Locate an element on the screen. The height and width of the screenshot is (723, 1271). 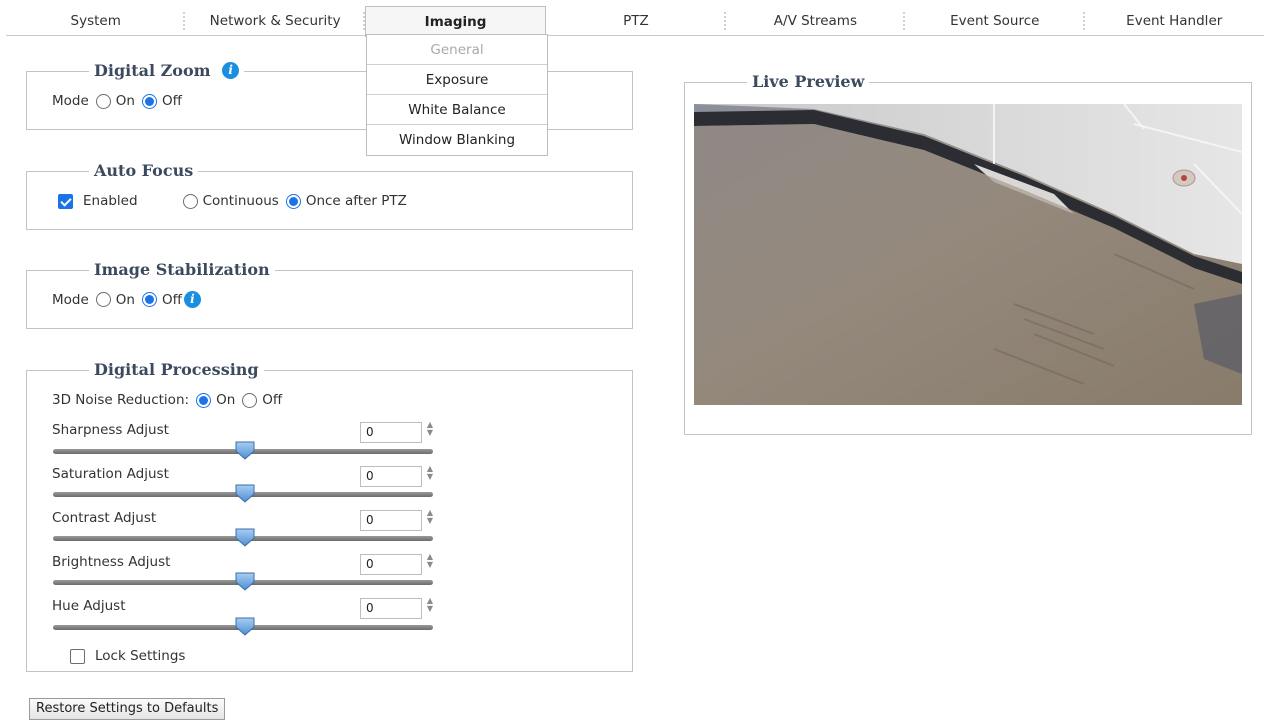
submenu-item-window-blanking: Window Blanking is located at coordinates (457, 140).